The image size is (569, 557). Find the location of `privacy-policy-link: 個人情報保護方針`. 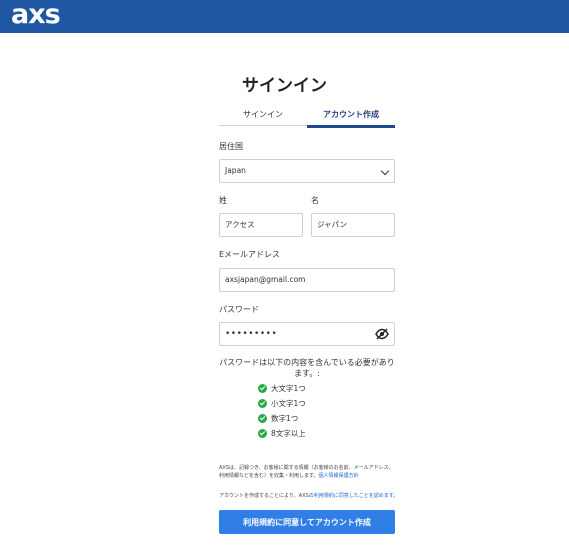

privacy-policy-link: 個人情報保護方針 is located at coordinates (339, 476).